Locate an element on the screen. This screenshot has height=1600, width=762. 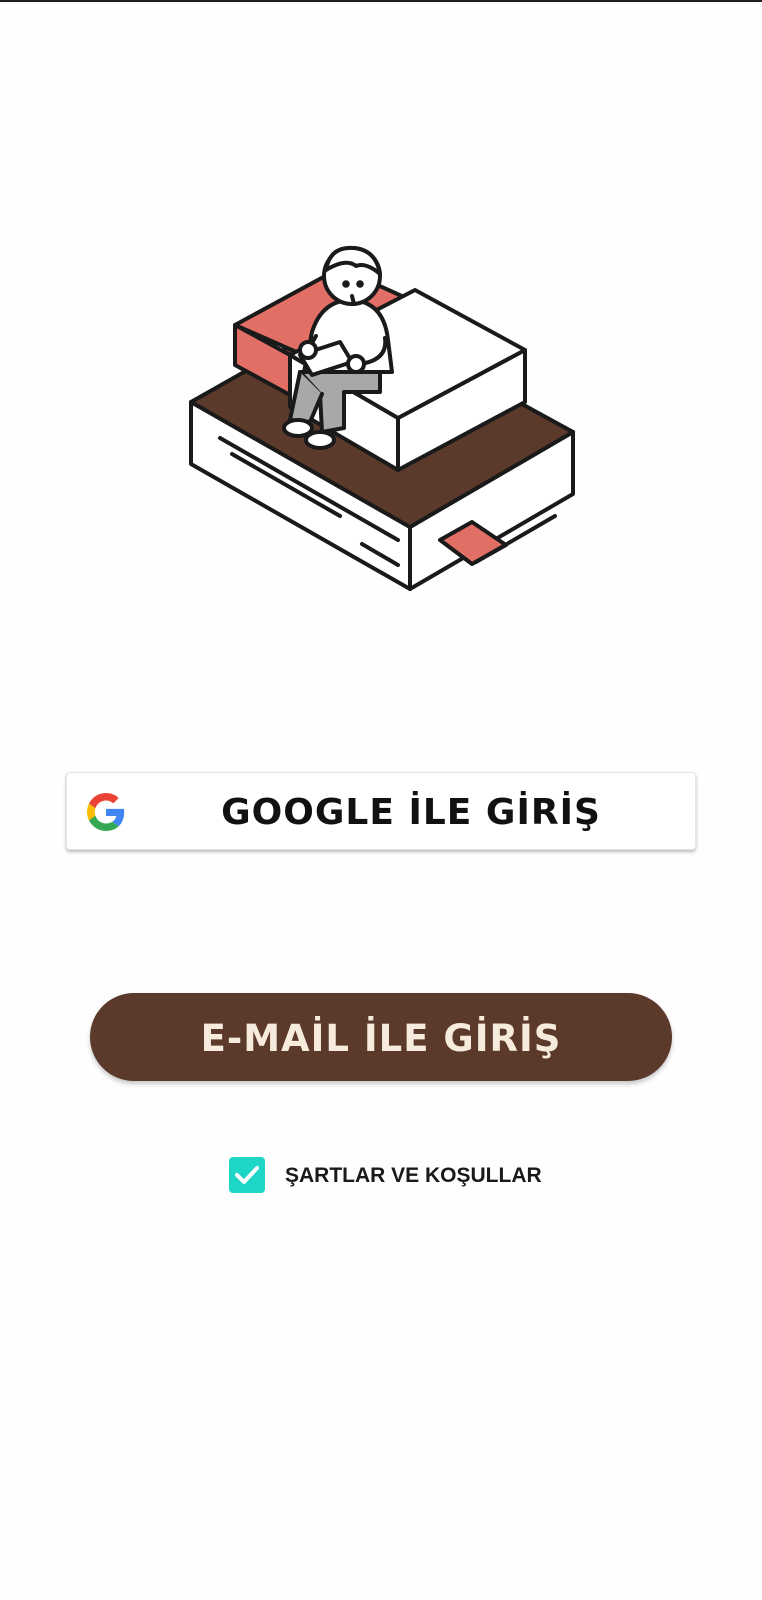
status-bar-divider is located at coordinates (381, 1).